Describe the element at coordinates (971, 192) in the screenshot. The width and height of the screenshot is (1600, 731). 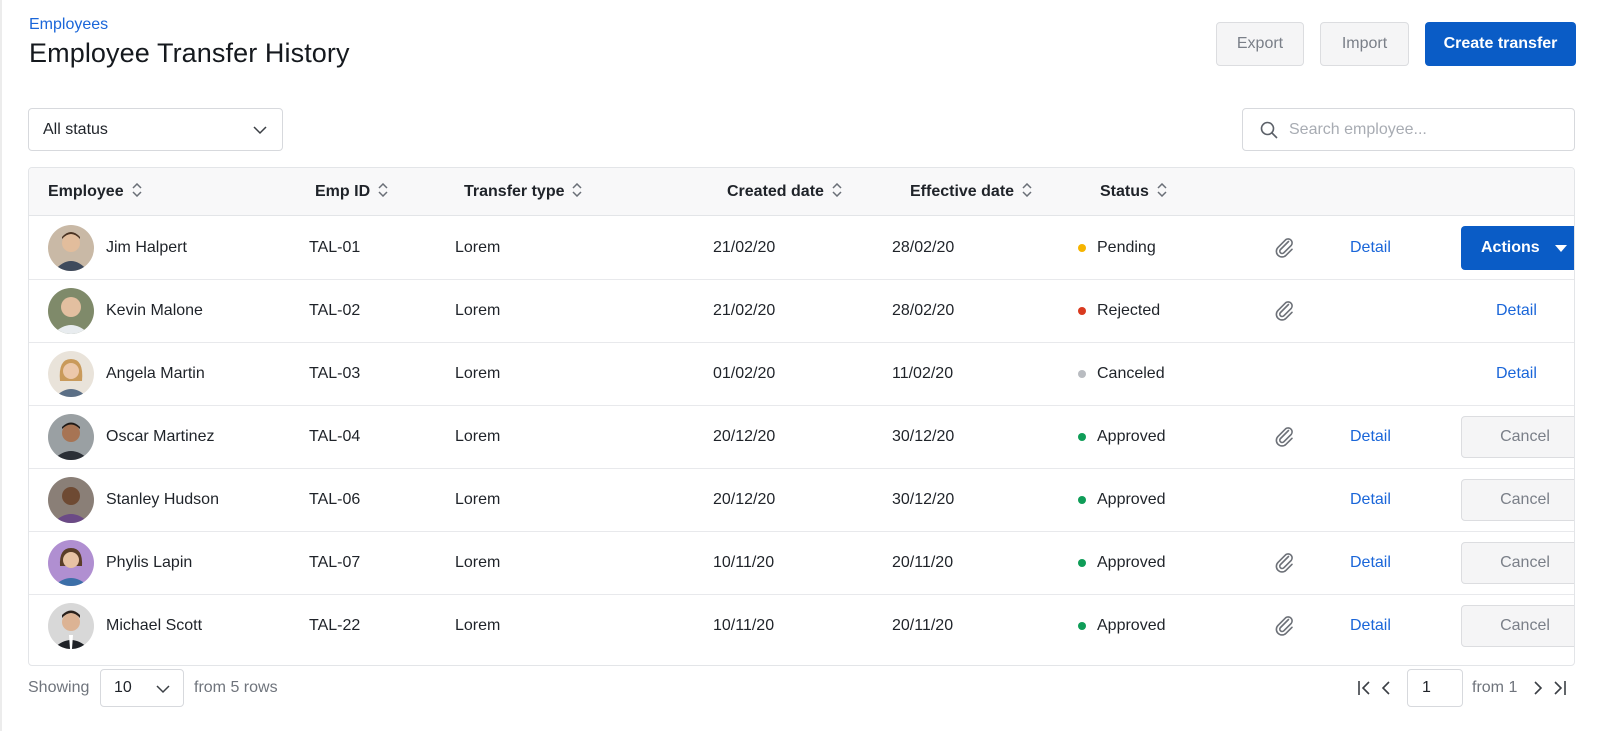
I see `column-header-effective-date: Effective date` at that location.